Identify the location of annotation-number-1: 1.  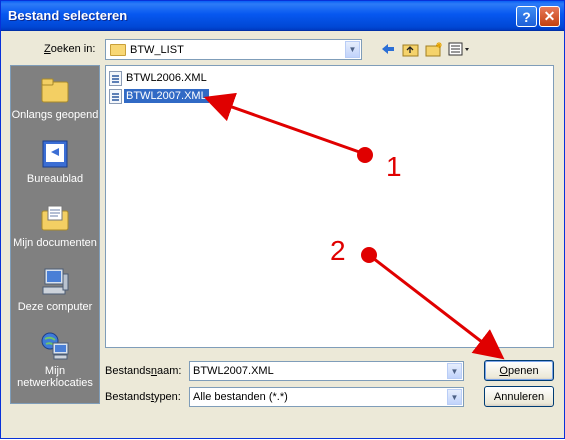
(394, 166).